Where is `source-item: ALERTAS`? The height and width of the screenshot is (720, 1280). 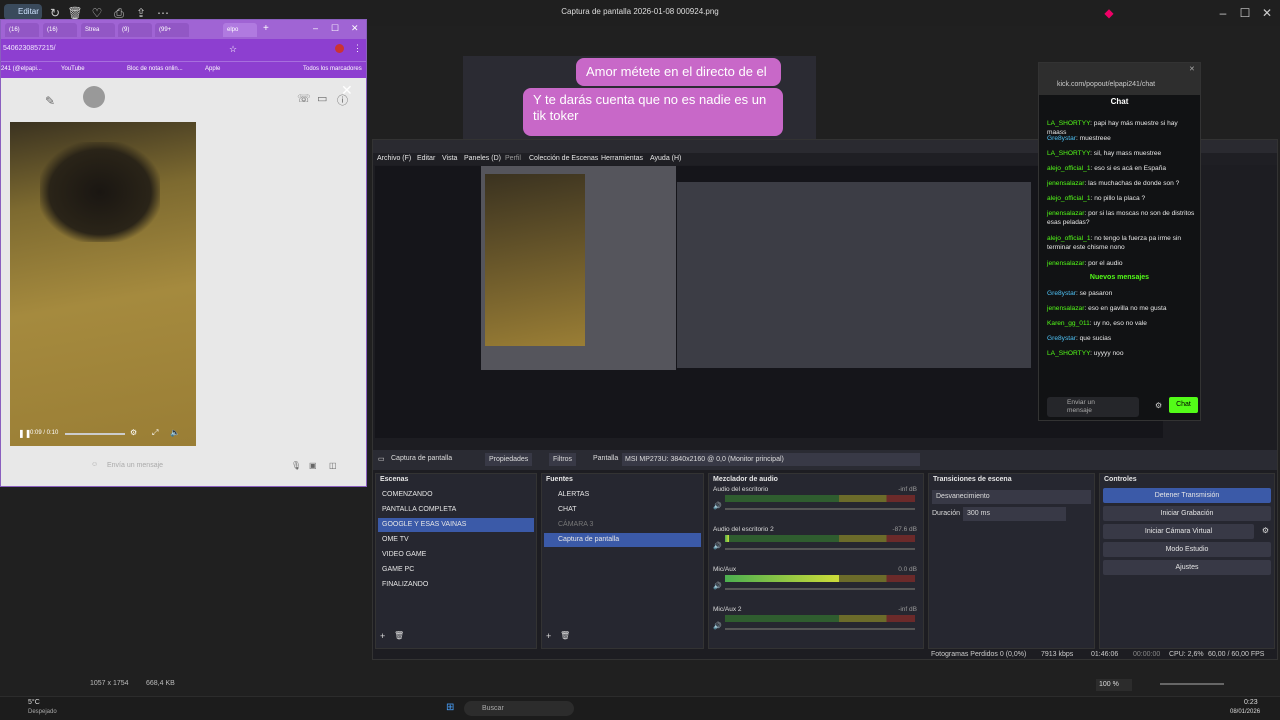 source-item: ALERTAS is located at coordinates (622, 495).